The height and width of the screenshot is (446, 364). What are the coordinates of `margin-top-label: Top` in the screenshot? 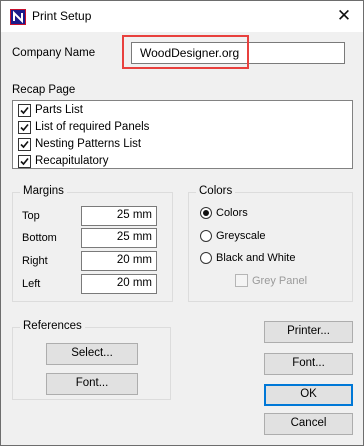 It's located at (31, 216).